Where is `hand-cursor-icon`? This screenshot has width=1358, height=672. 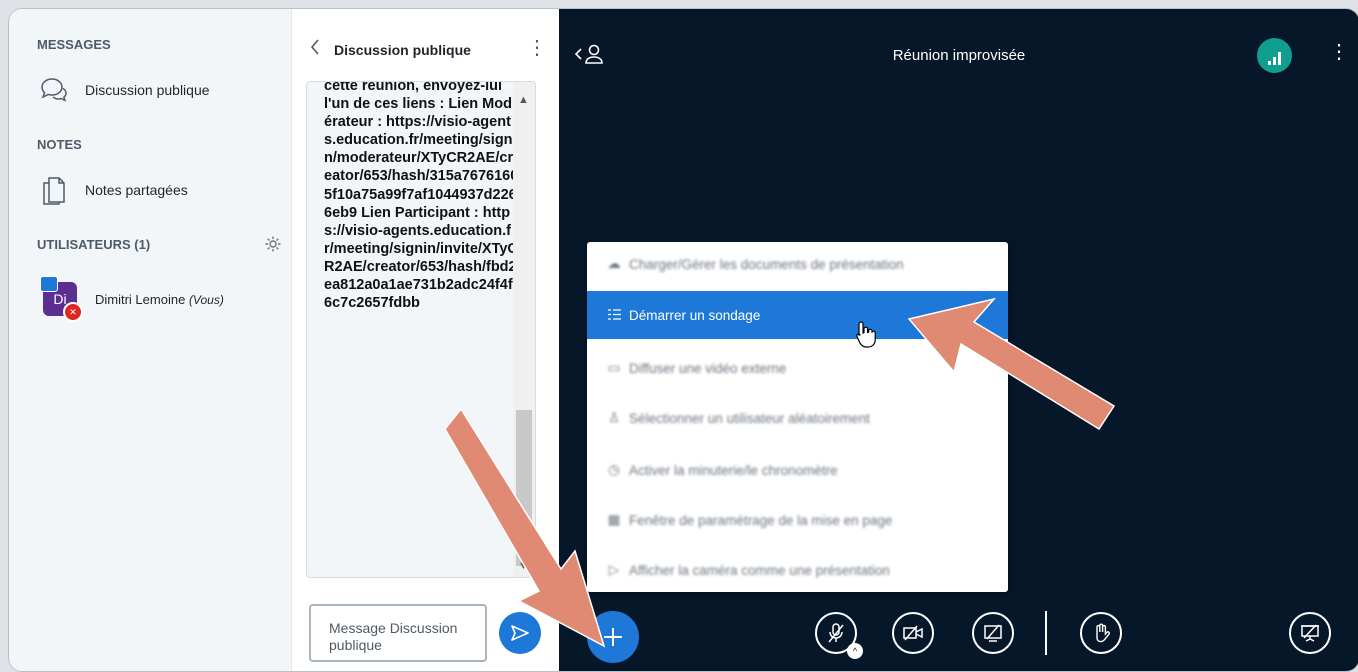
hand-cursor-icon is located at coordinates (866, 334).